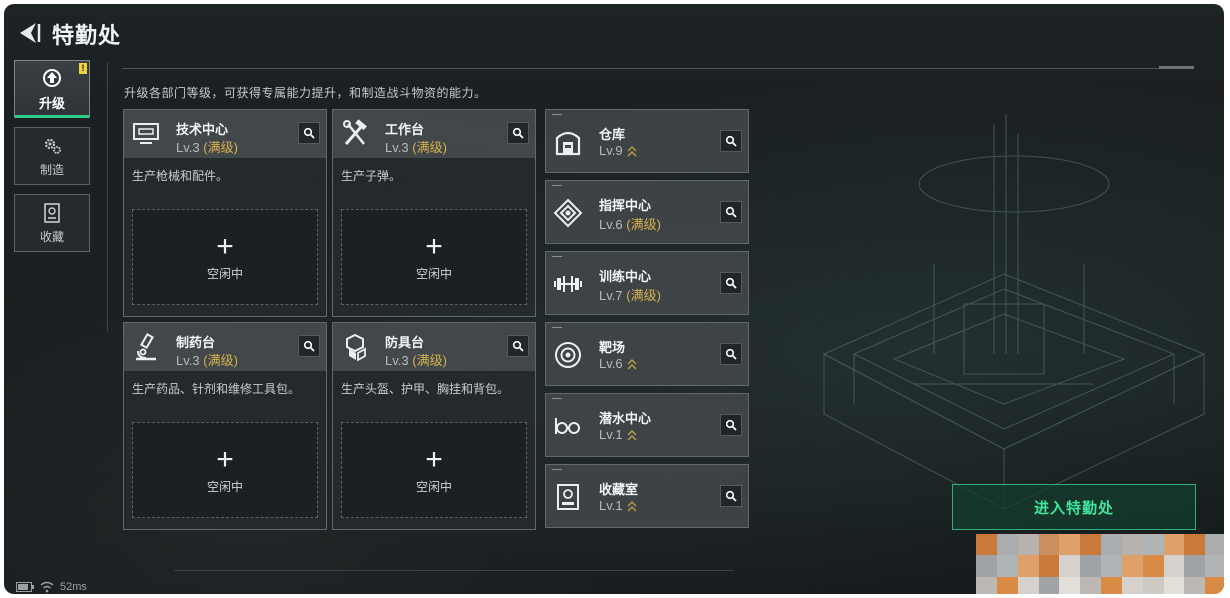 The width and height of the screenshot is (1230, 598). Describe the element at coordinates (625, 205) in the screenshot. I see `card-name: 指挥中心` at that location.